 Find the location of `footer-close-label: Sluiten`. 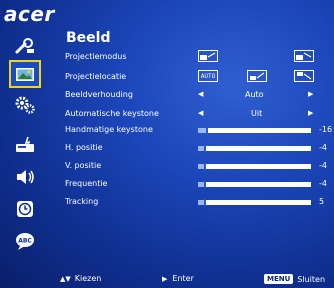

footer-close-label: Sluiten is located at coordinates (311, 279).